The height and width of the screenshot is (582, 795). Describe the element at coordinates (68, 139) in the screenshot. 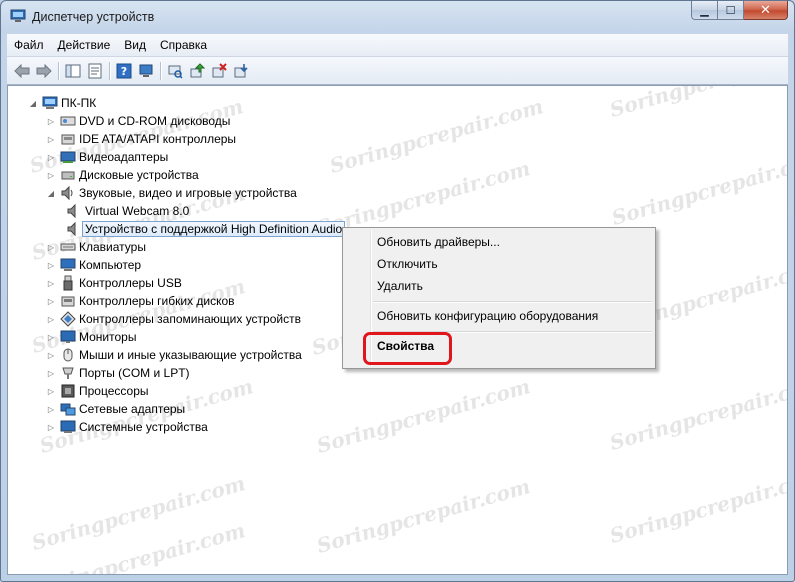

I see `ide-controller-icon` at that location.